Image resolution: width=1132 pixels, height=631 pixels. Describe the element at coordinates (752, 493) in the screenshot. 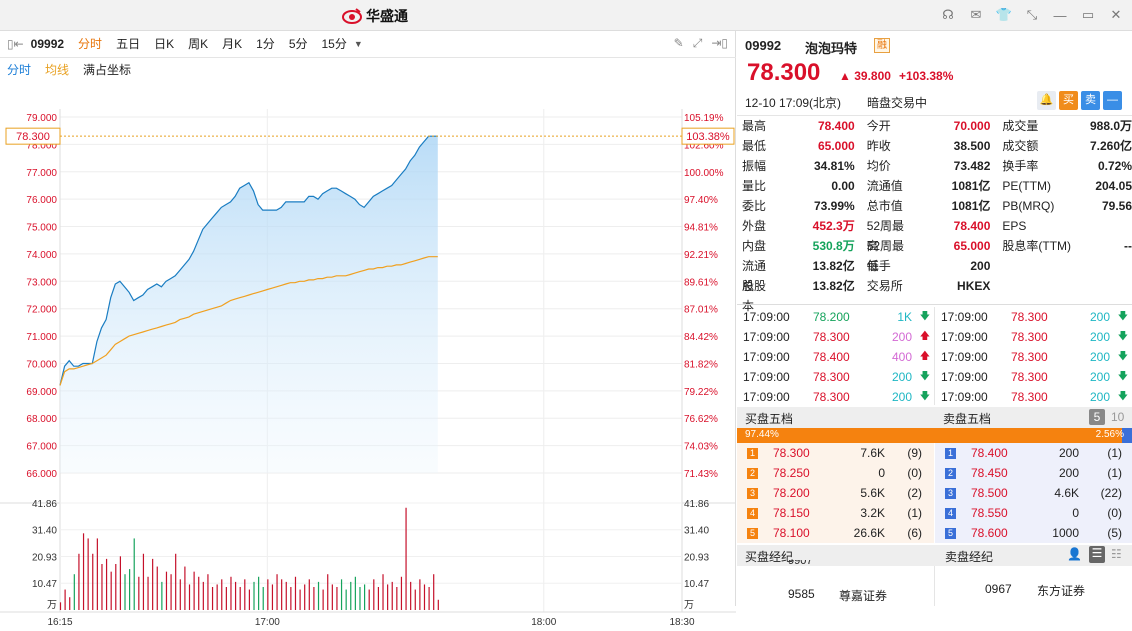

I see `bid-level-badge: 3` at that location.